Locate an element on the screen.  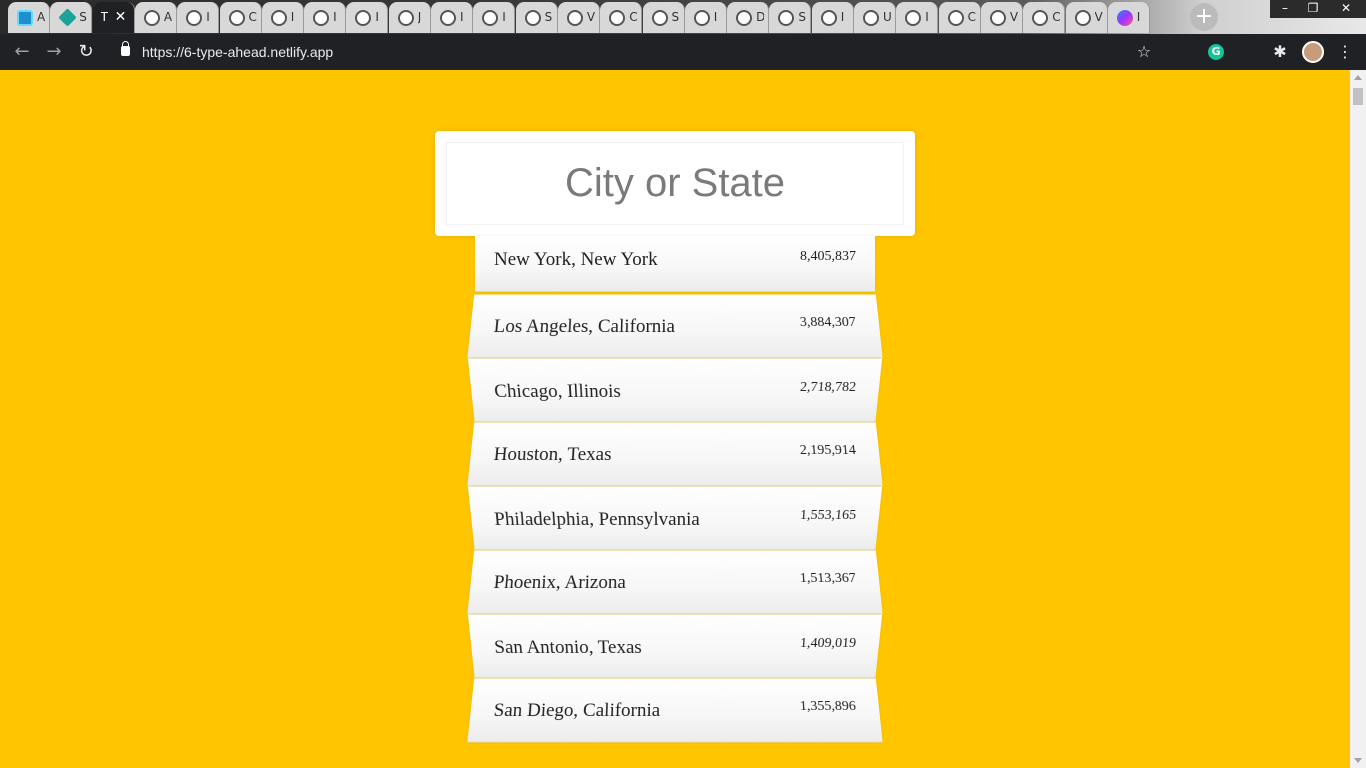
grammarly-icon: G is located at coordinates (1216, 52).